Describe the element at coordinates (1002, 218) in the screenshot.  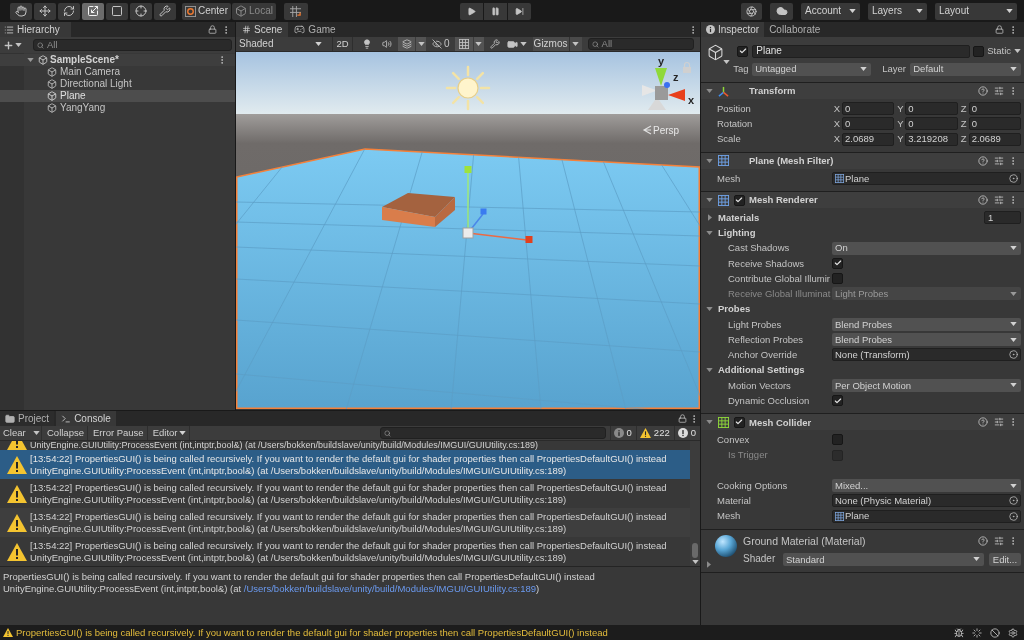
I see `number-field: 1` at that location.